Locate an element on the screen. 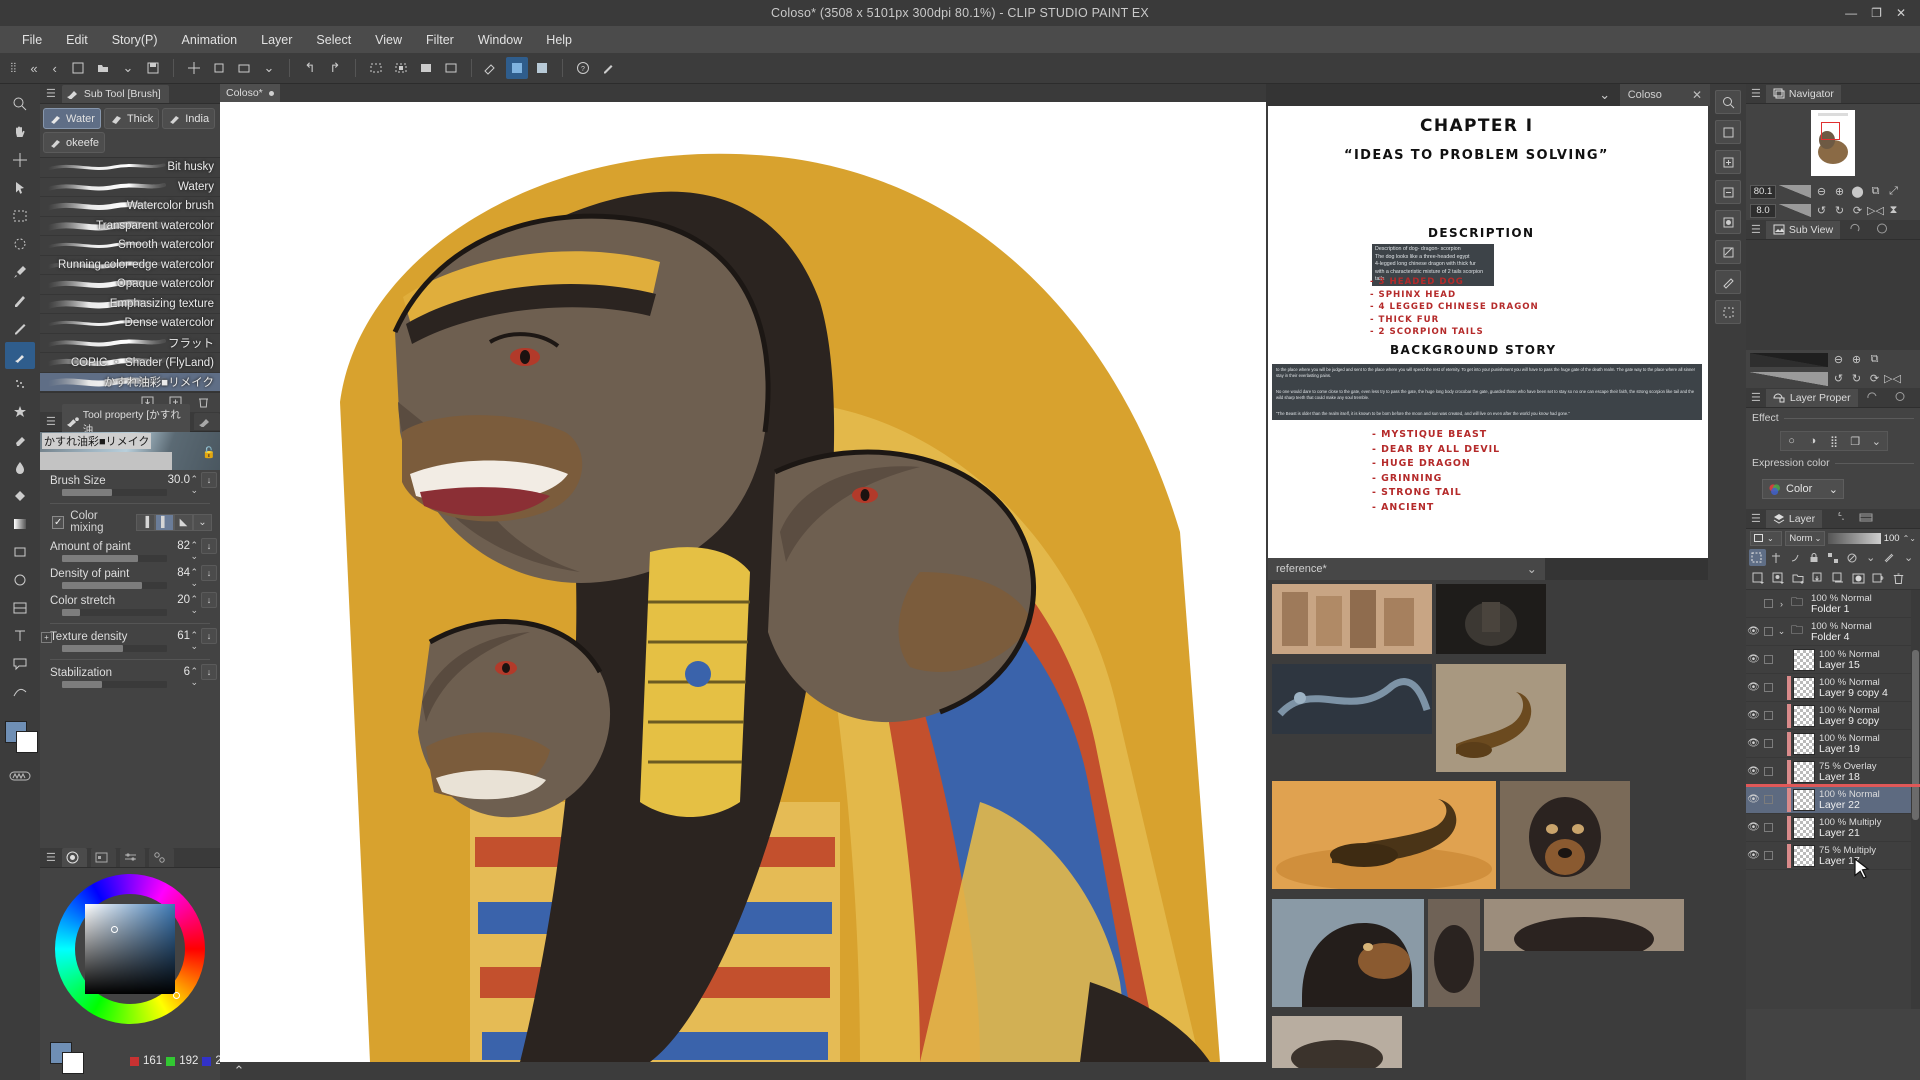 Image resolution: width=1920 pixels, height=1080 pixels. chevron-down-icon-2: ⌄ is located at coordinates (1770, 538).